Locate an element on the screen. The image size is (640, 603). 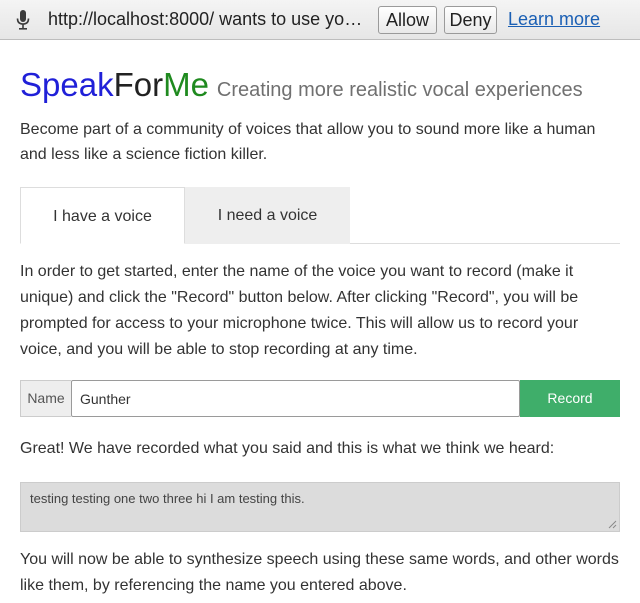
brand-me: Me is located at coordinates (186, 84).